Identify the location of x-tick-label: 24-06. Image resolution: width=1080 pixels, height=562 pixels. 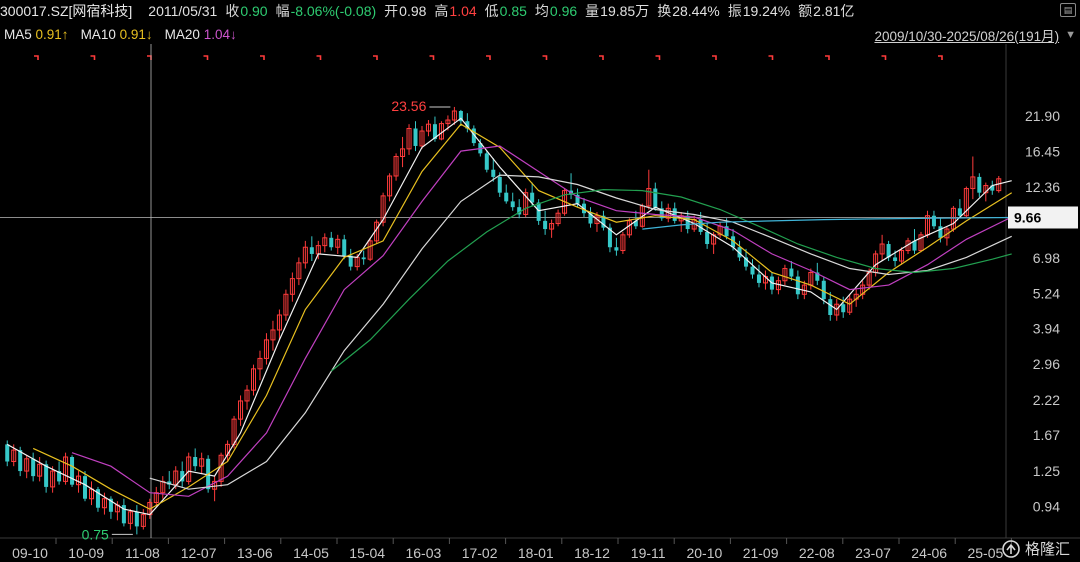
(929, 553).